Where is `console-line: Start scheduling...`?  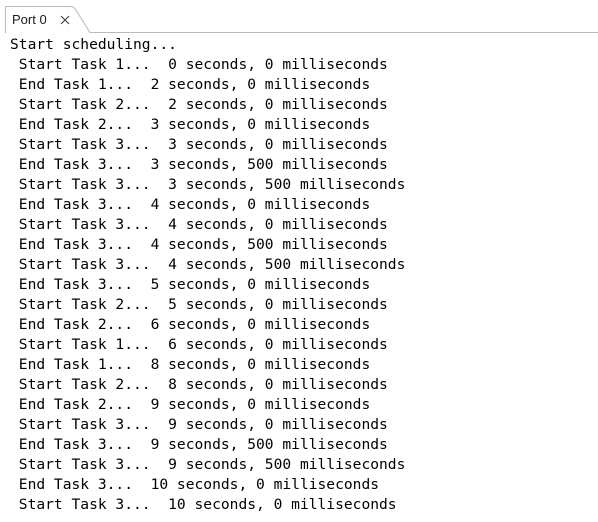 console-line: Start scheduling... is located at coordinates (93, 44).